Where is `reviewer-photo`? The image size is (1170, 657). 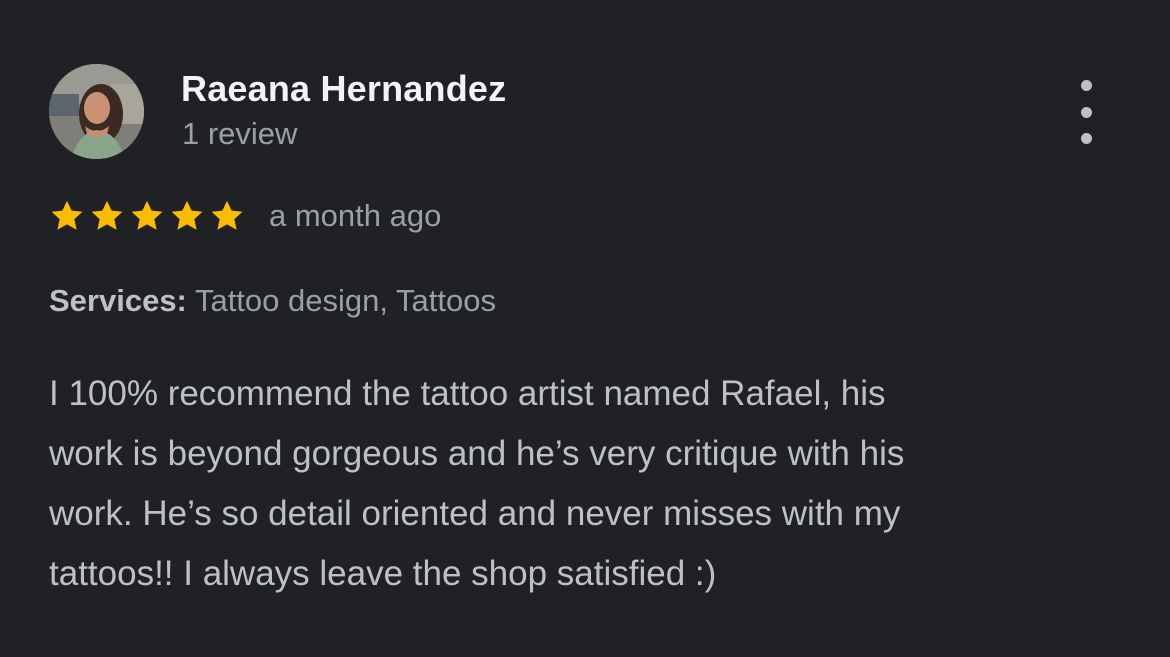 reviewer-photo is located at coordinates (96, 111).